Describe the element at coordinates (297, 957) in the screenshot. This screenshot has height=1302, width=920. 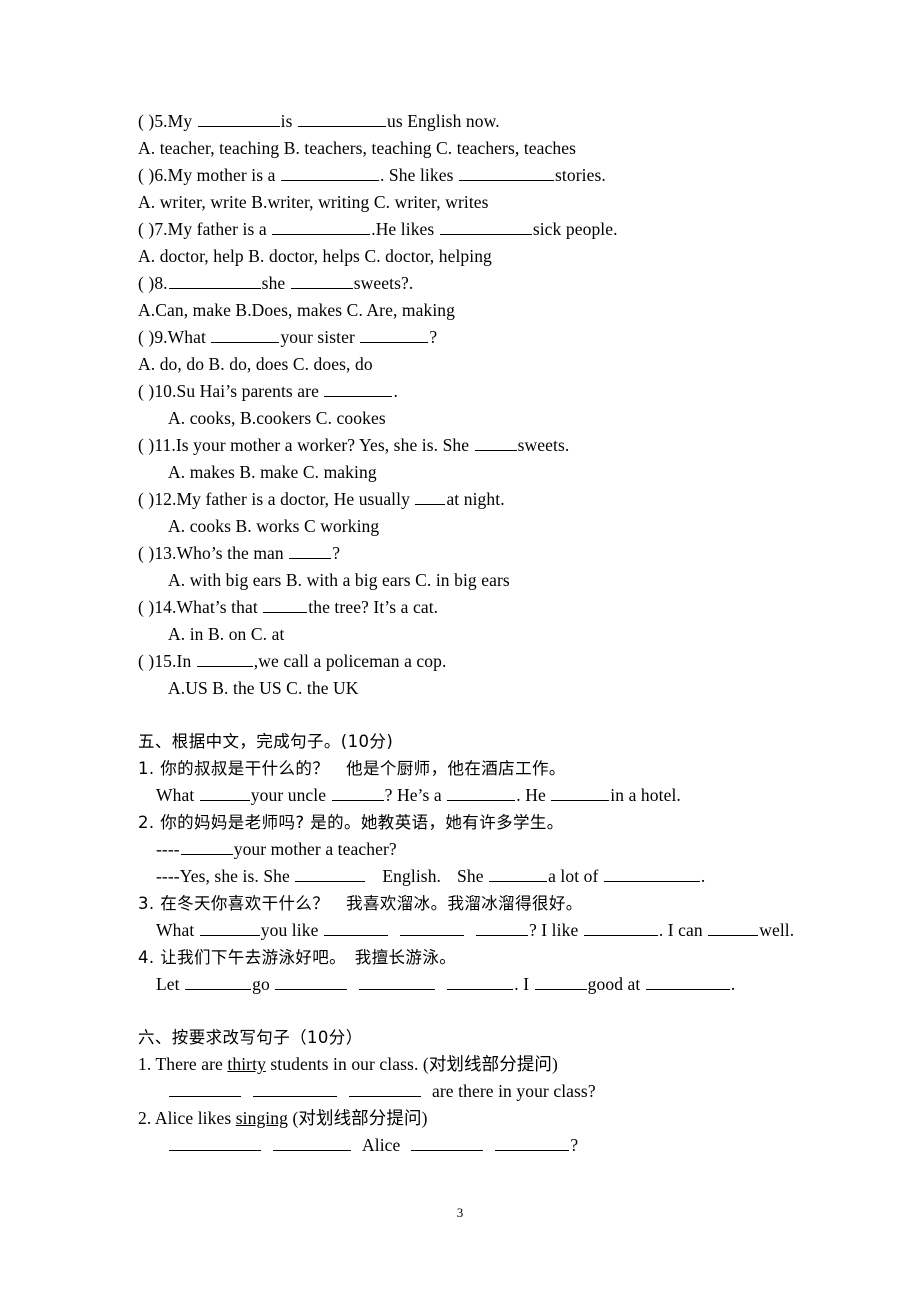
I see `section-five-q4-chinese: 4. 让我们下午去游泳好吧。 我擅长游泳。` at that location.